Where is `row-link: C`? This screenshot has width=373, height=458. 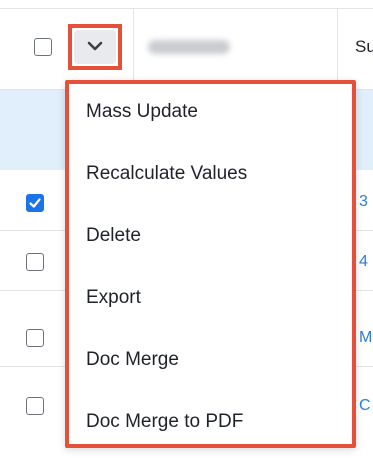
row-link: C is located at coordinates (365, 406).